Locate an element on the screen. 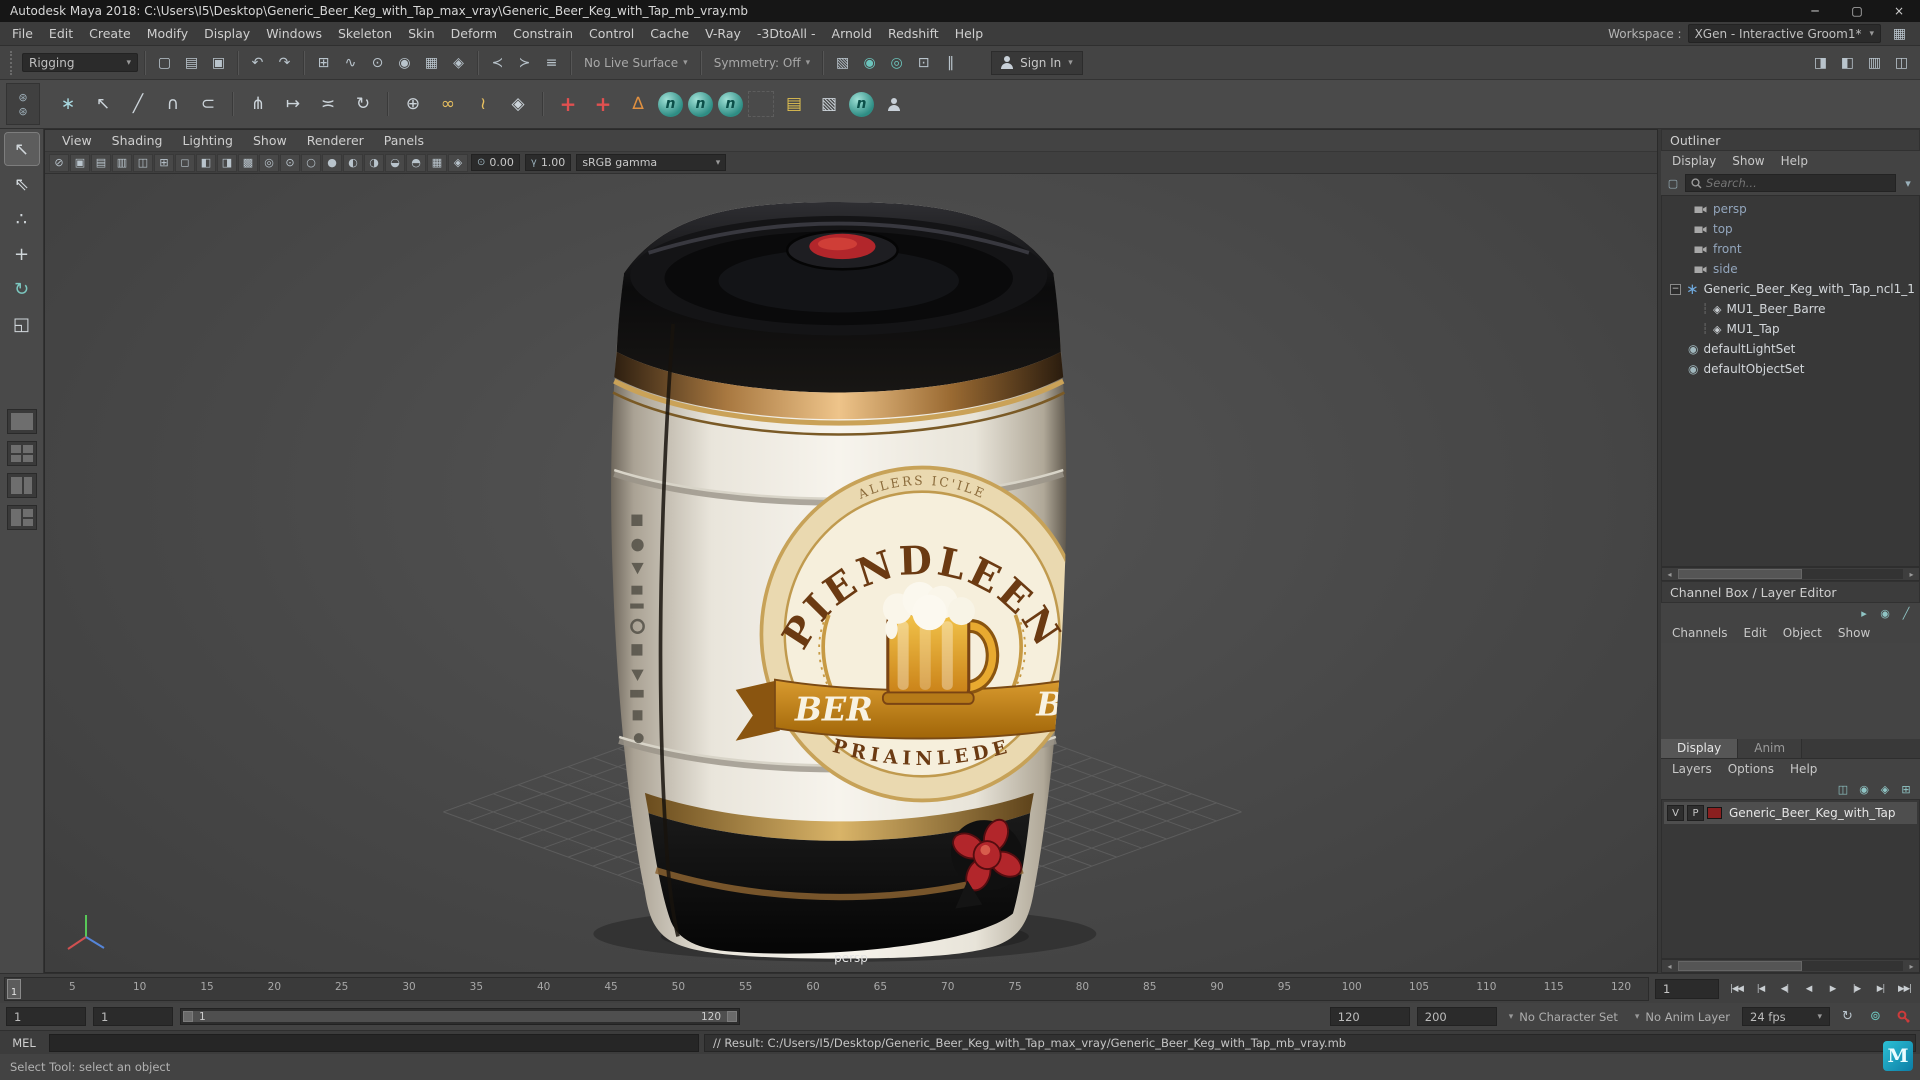 The height and width of the screenshot is (1080, 1920). scroll-track is located at coordinates (1790, 966).